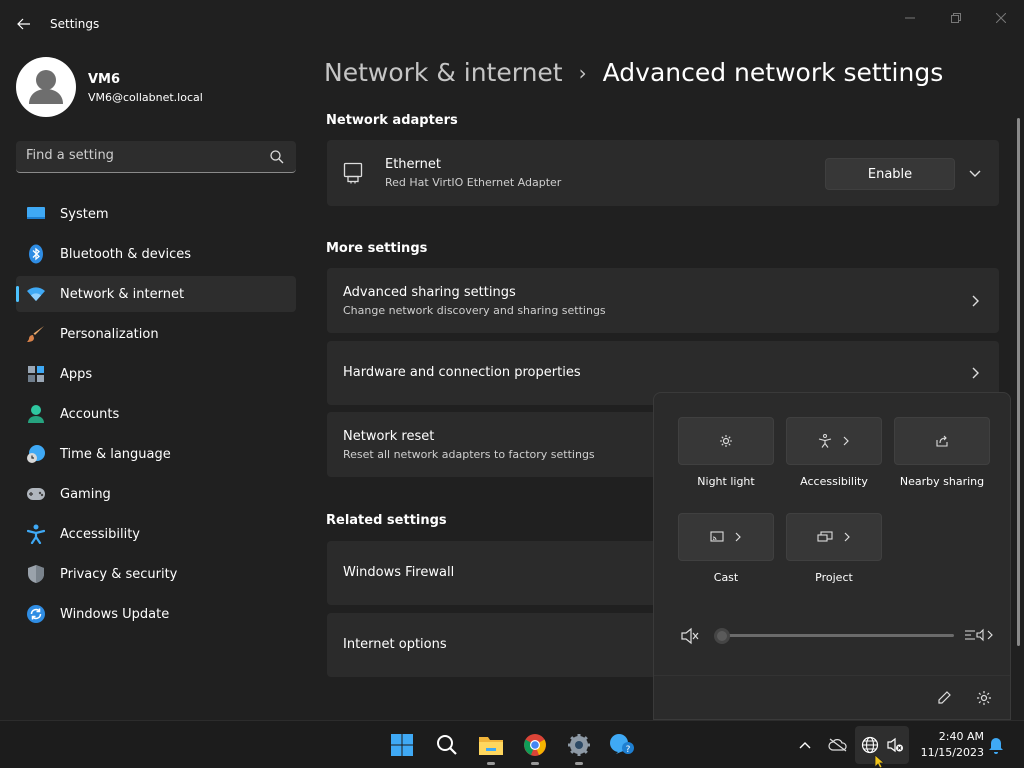  I want to click on show-hidden-icons-button, so click(805, 745).